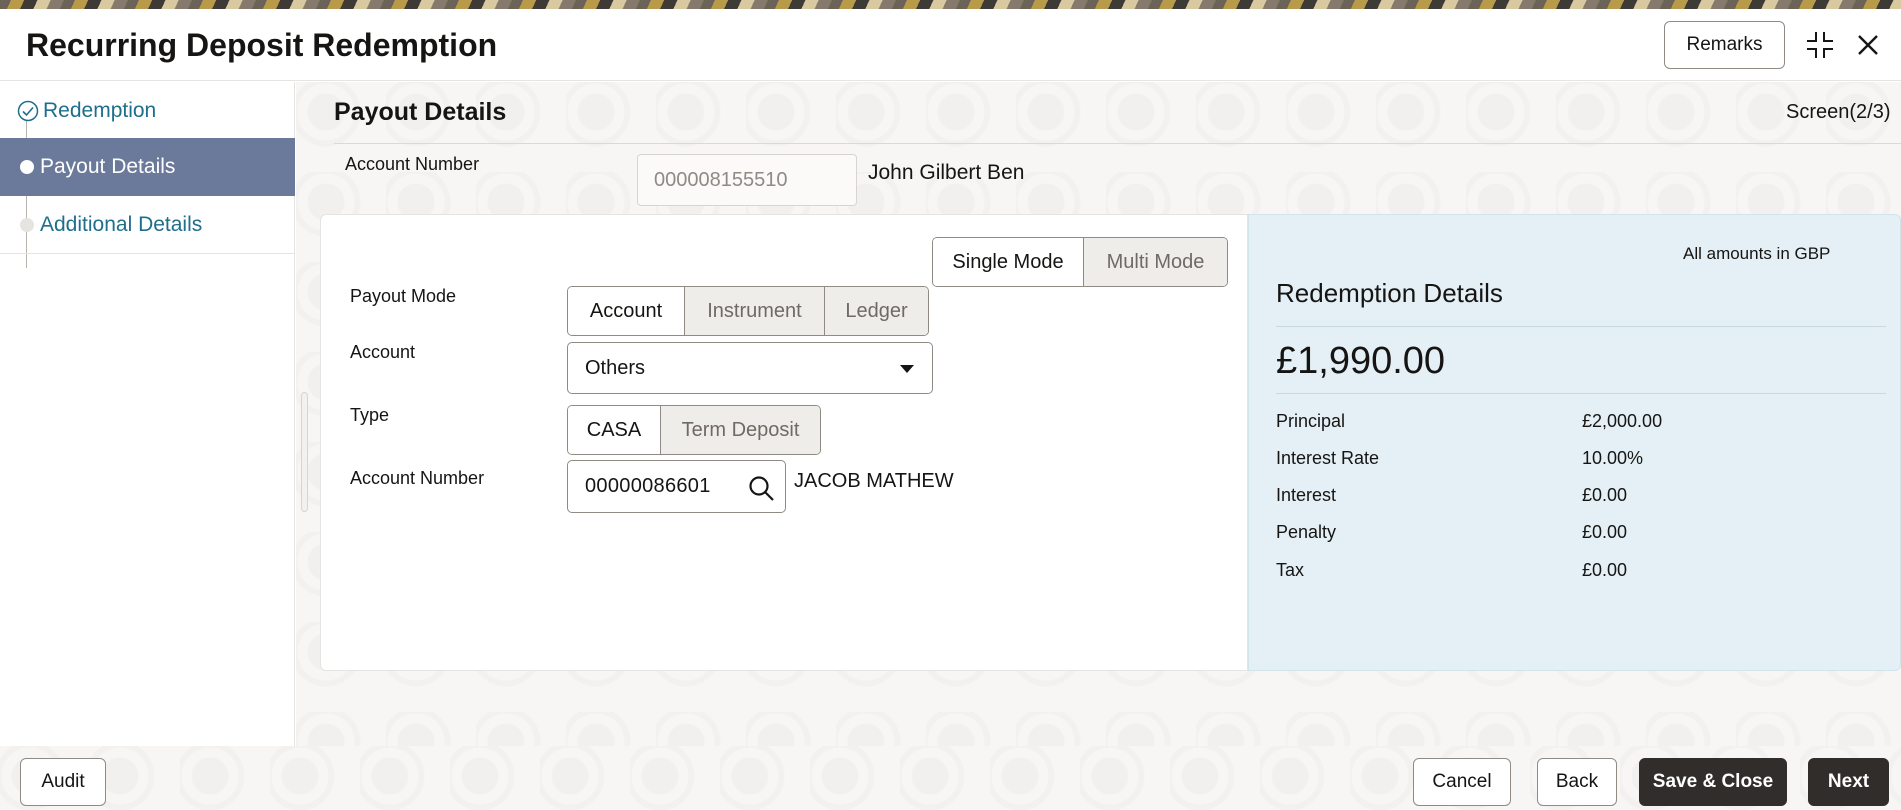  I want to click on payout-account-number-value: 00000086601, so click(648, 486).